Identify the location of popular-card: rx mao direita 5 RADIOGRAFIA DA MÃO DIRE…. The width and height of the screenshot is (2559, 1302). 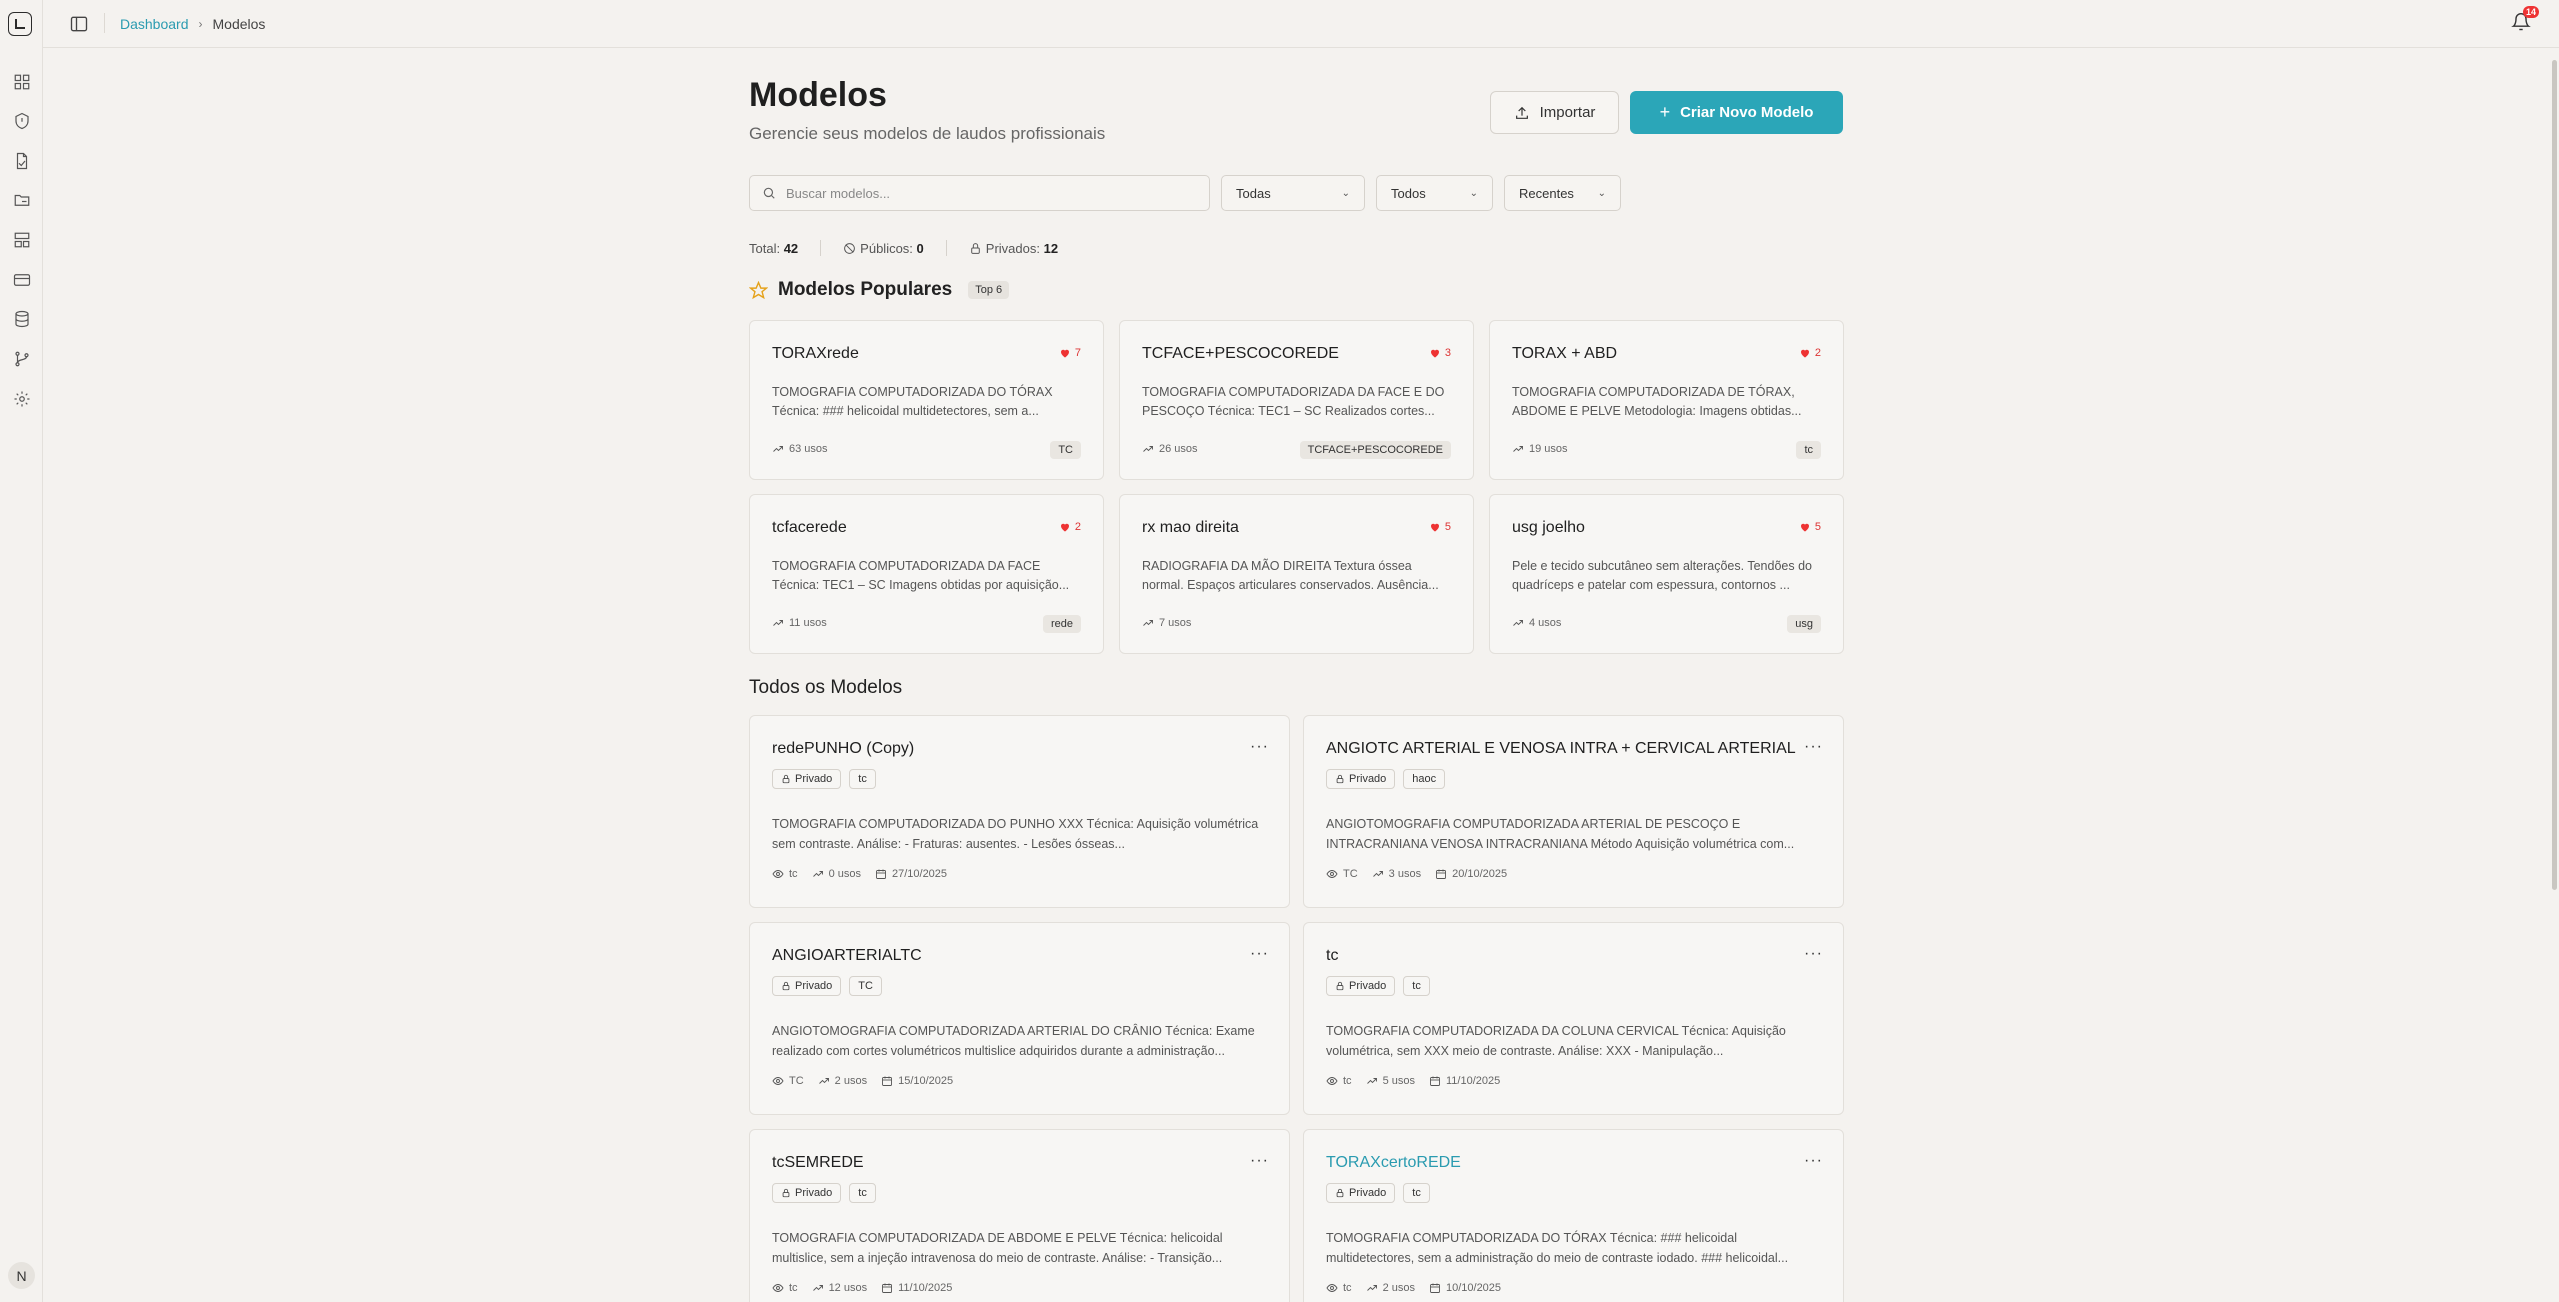
(1296, 574).